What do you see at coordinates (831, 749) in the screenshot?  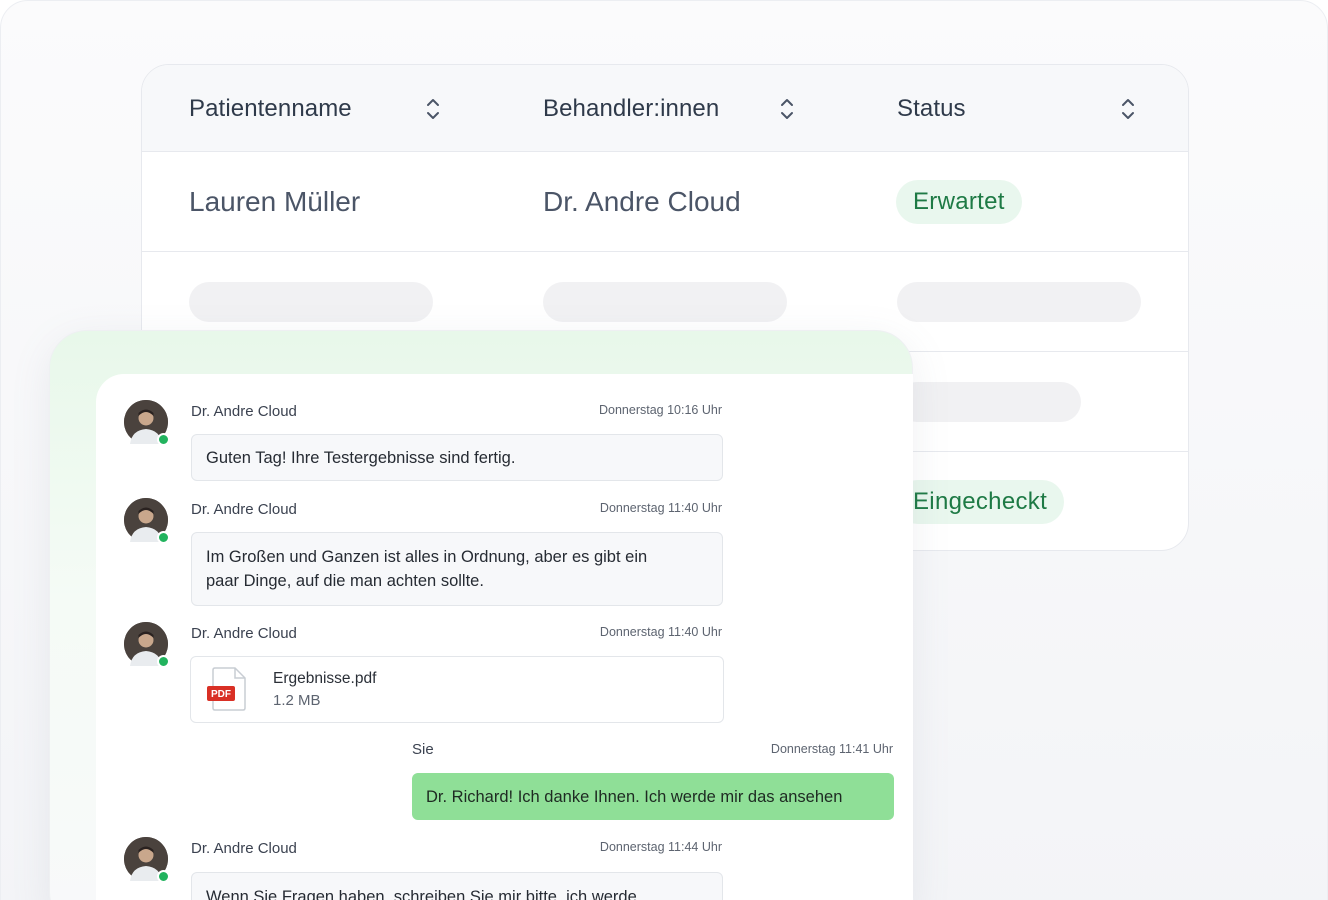 I see `message-time: Donnerstag 11:41 Uhr` at bounding box center [831, 749].